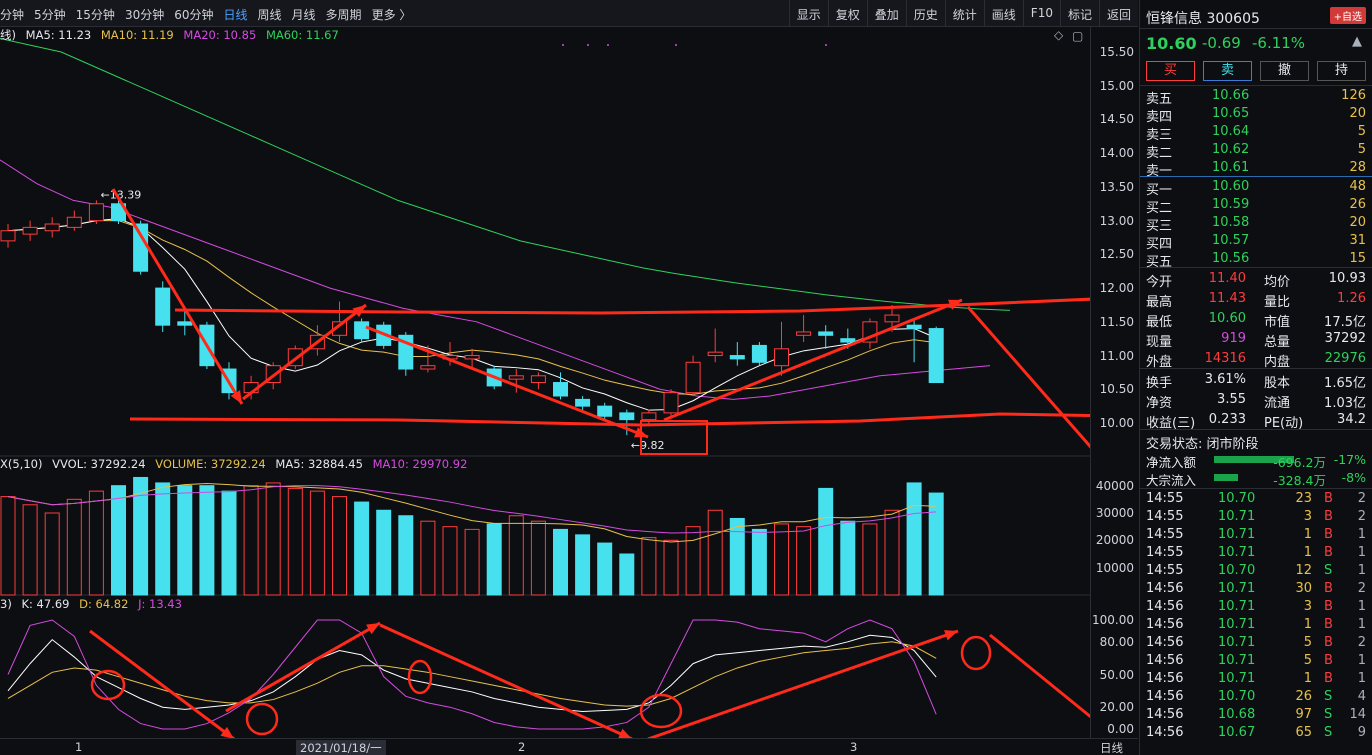  Describe the element at coordinates (58, 35) in the screenshot. I see `ma5-value: MA5: 11.23` at that location.